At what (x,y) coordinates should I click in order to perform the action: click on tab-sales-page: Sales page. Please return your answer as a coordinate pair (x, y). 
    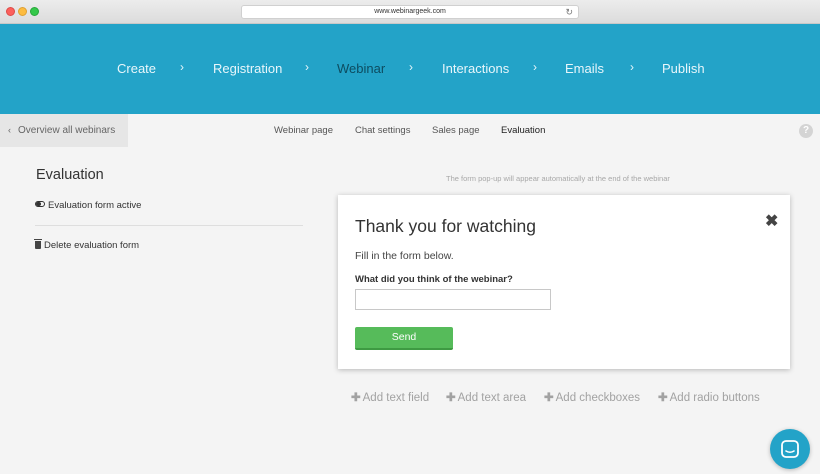
    Looking at the image, I should click on (456, 130).